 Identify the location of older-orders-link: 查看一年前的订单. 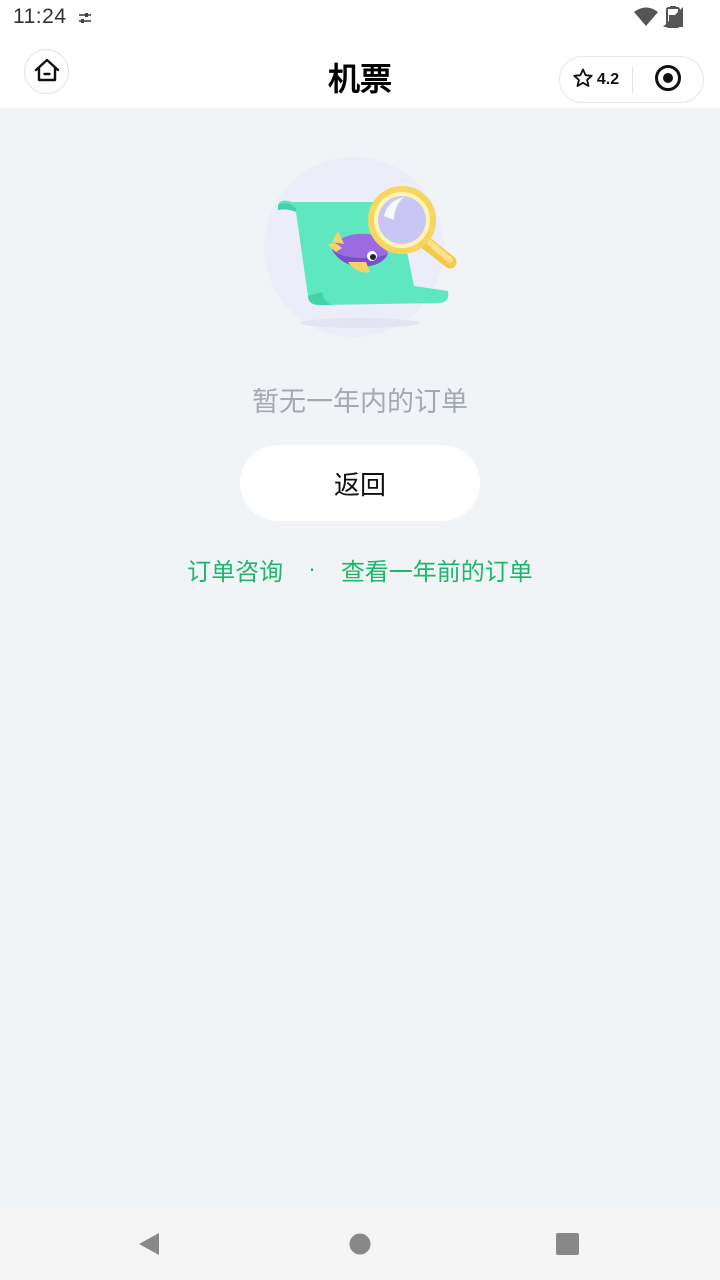
(437, 569).